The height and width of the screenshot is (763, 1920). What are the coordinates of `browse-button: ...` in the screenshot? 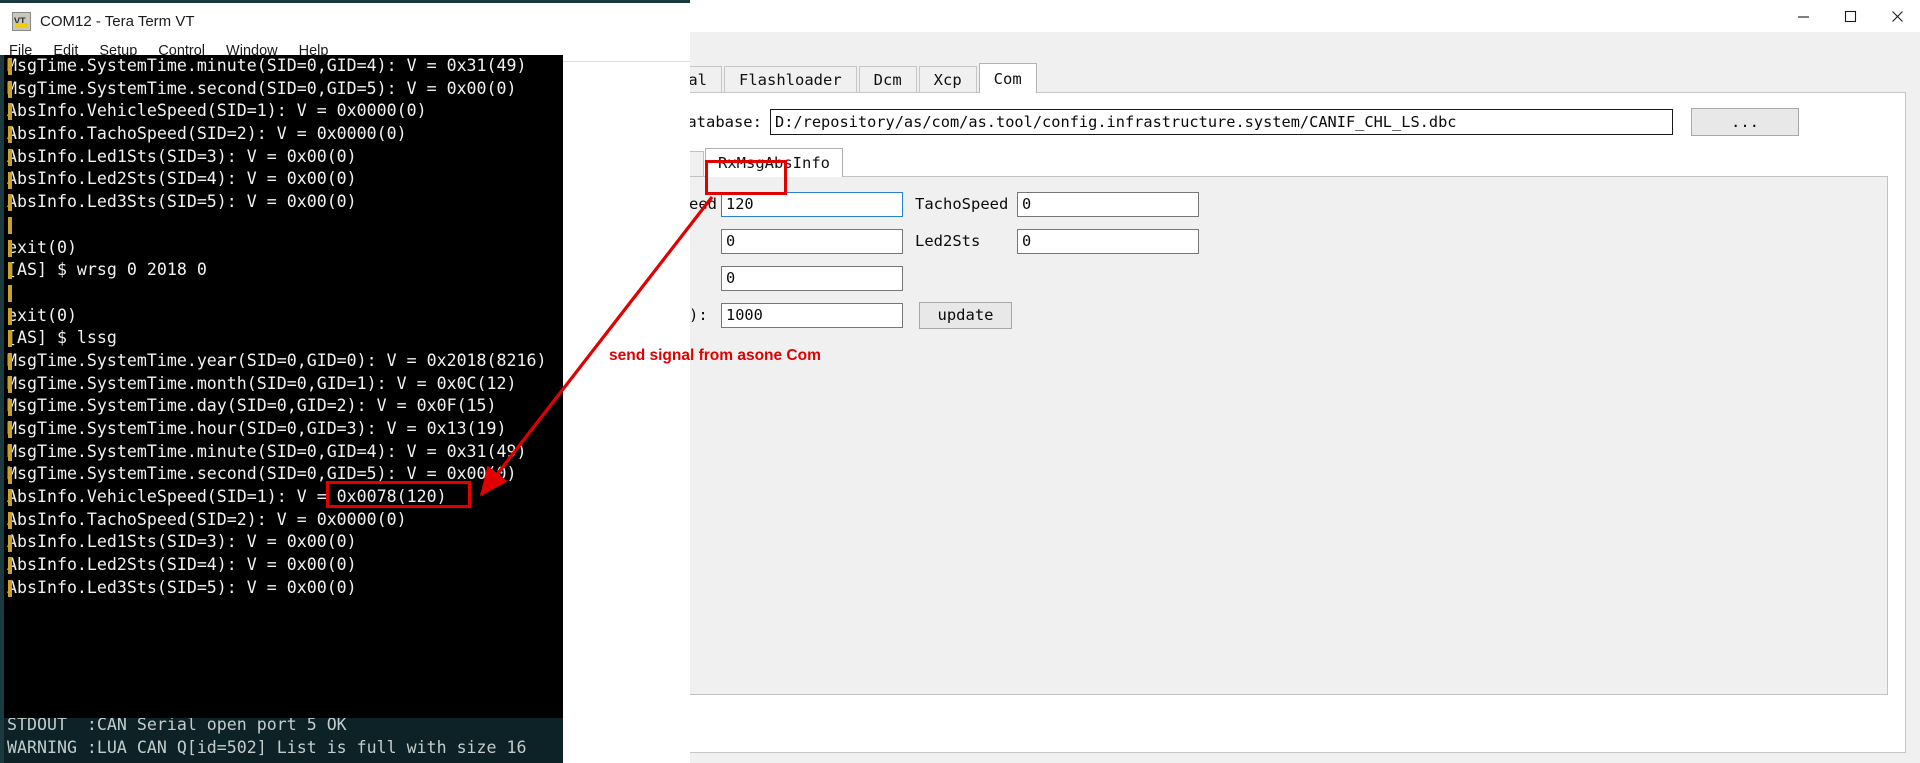 It's located at (1744, 122).